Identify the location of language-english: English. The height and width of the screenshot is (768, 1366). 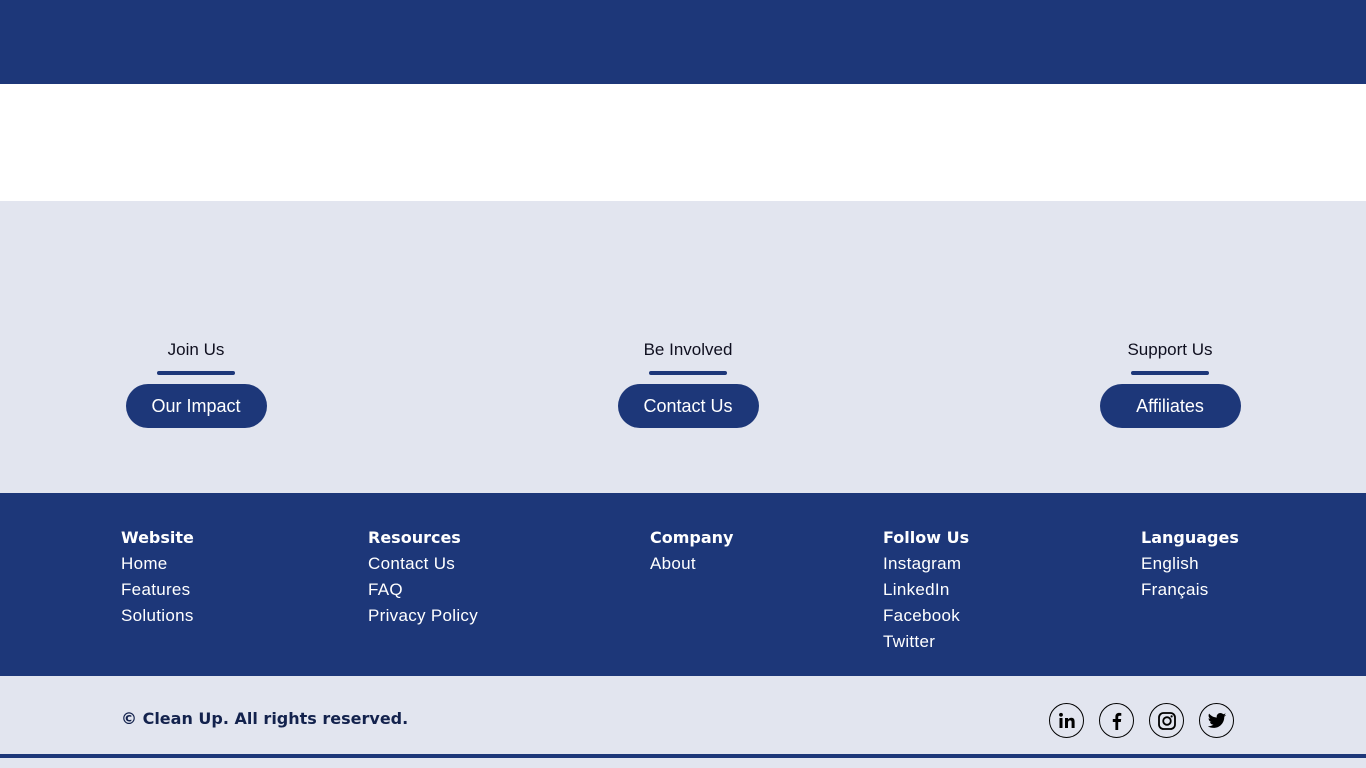
(1190, 567).